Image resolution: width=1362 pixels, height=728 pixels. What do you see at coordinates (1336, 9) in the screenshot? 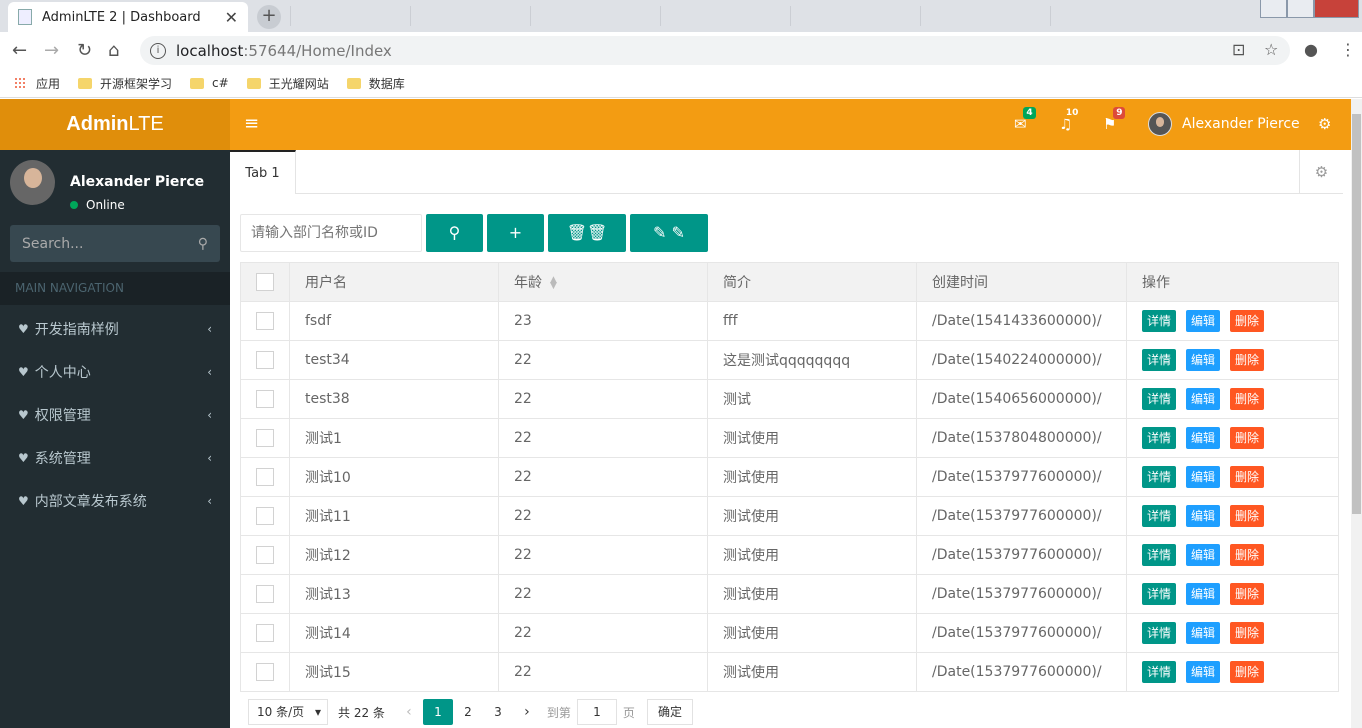
I see `close-window-button` at bounding box center [1336, 9].